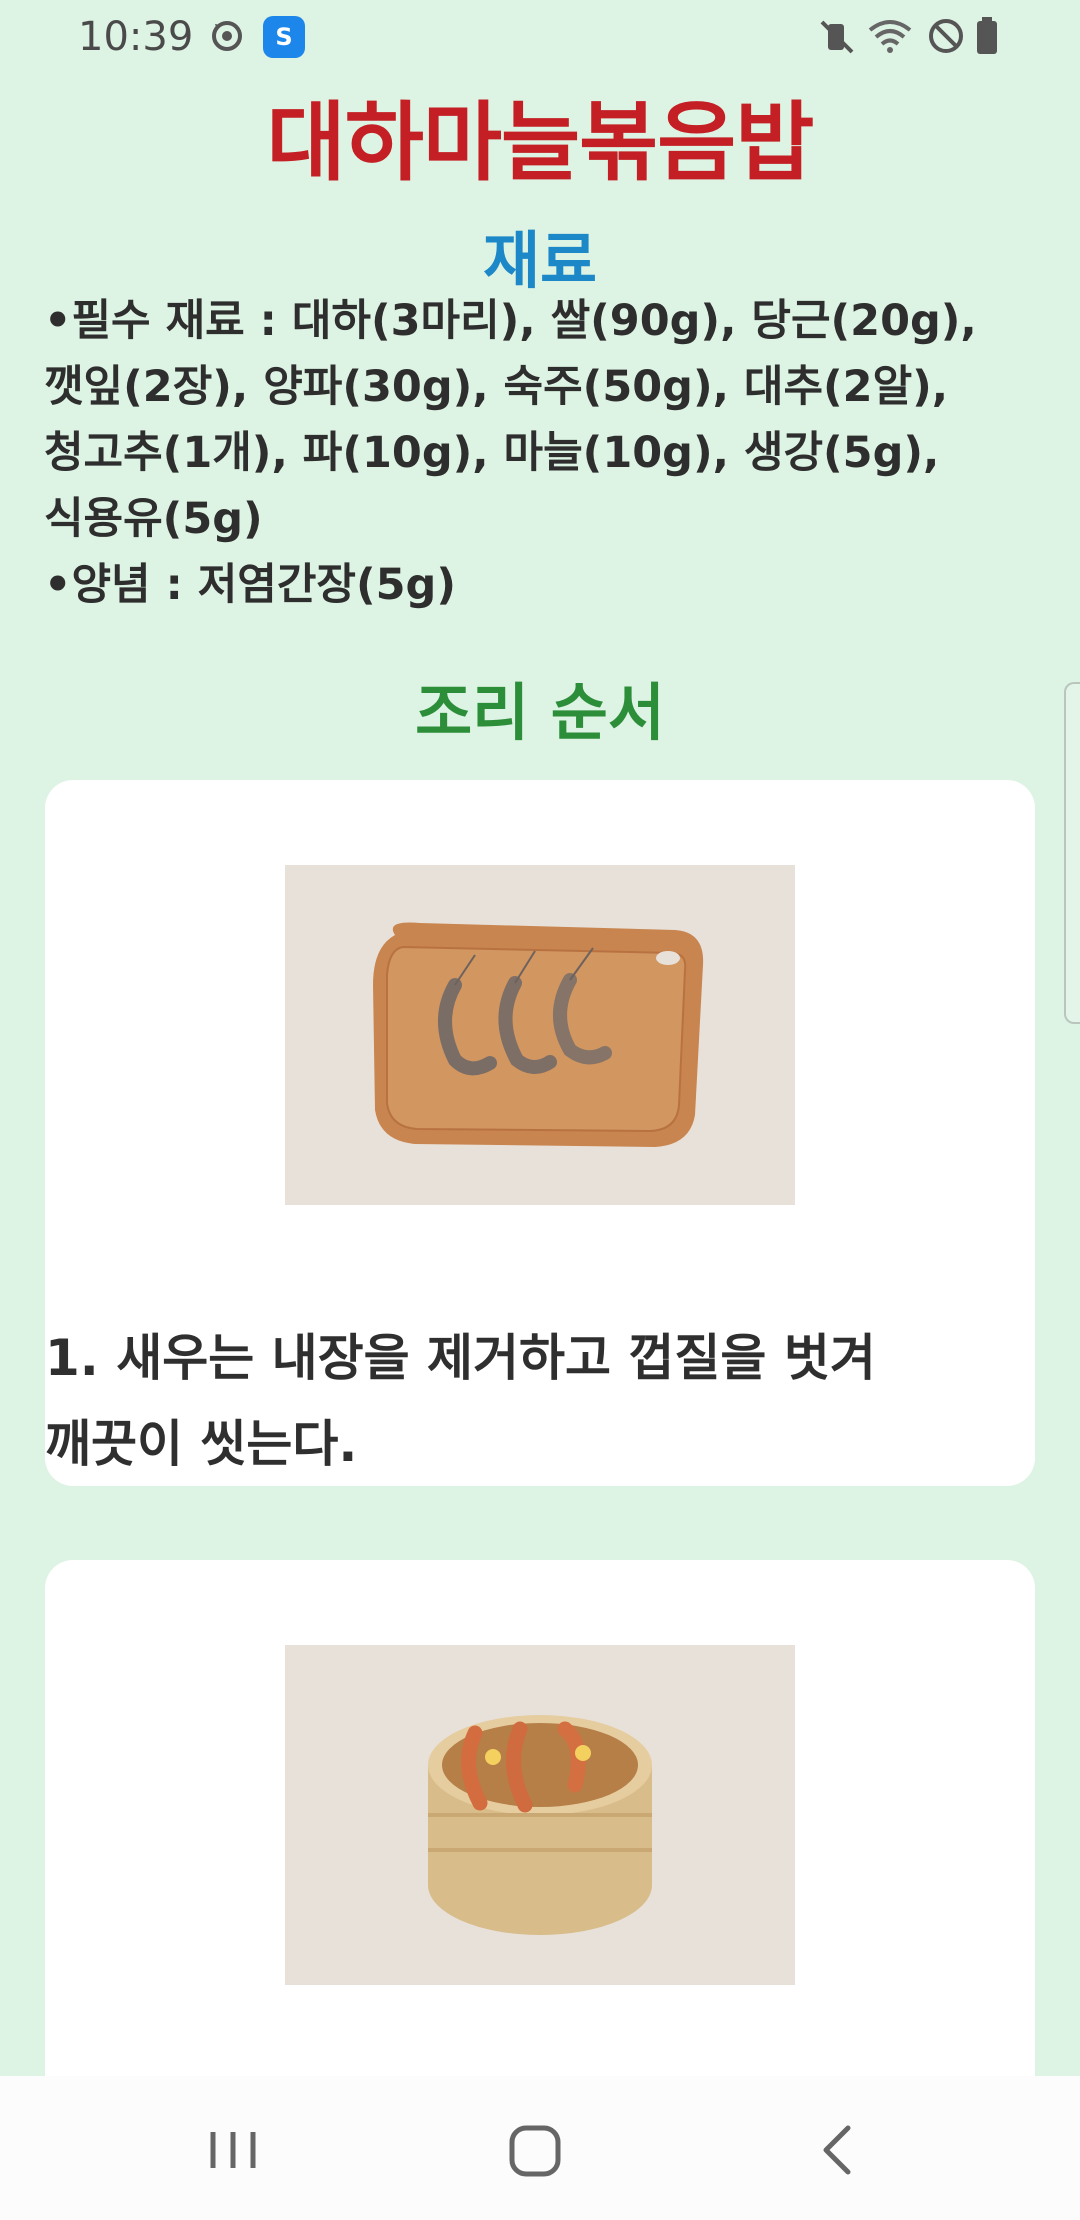 This screenshot has width=1080, height=2220. What do you see at coordinates (540, 1035) in the screenshot?
I see `shrimp-on-cutting-board-image` at bounding box center [540, 1035].